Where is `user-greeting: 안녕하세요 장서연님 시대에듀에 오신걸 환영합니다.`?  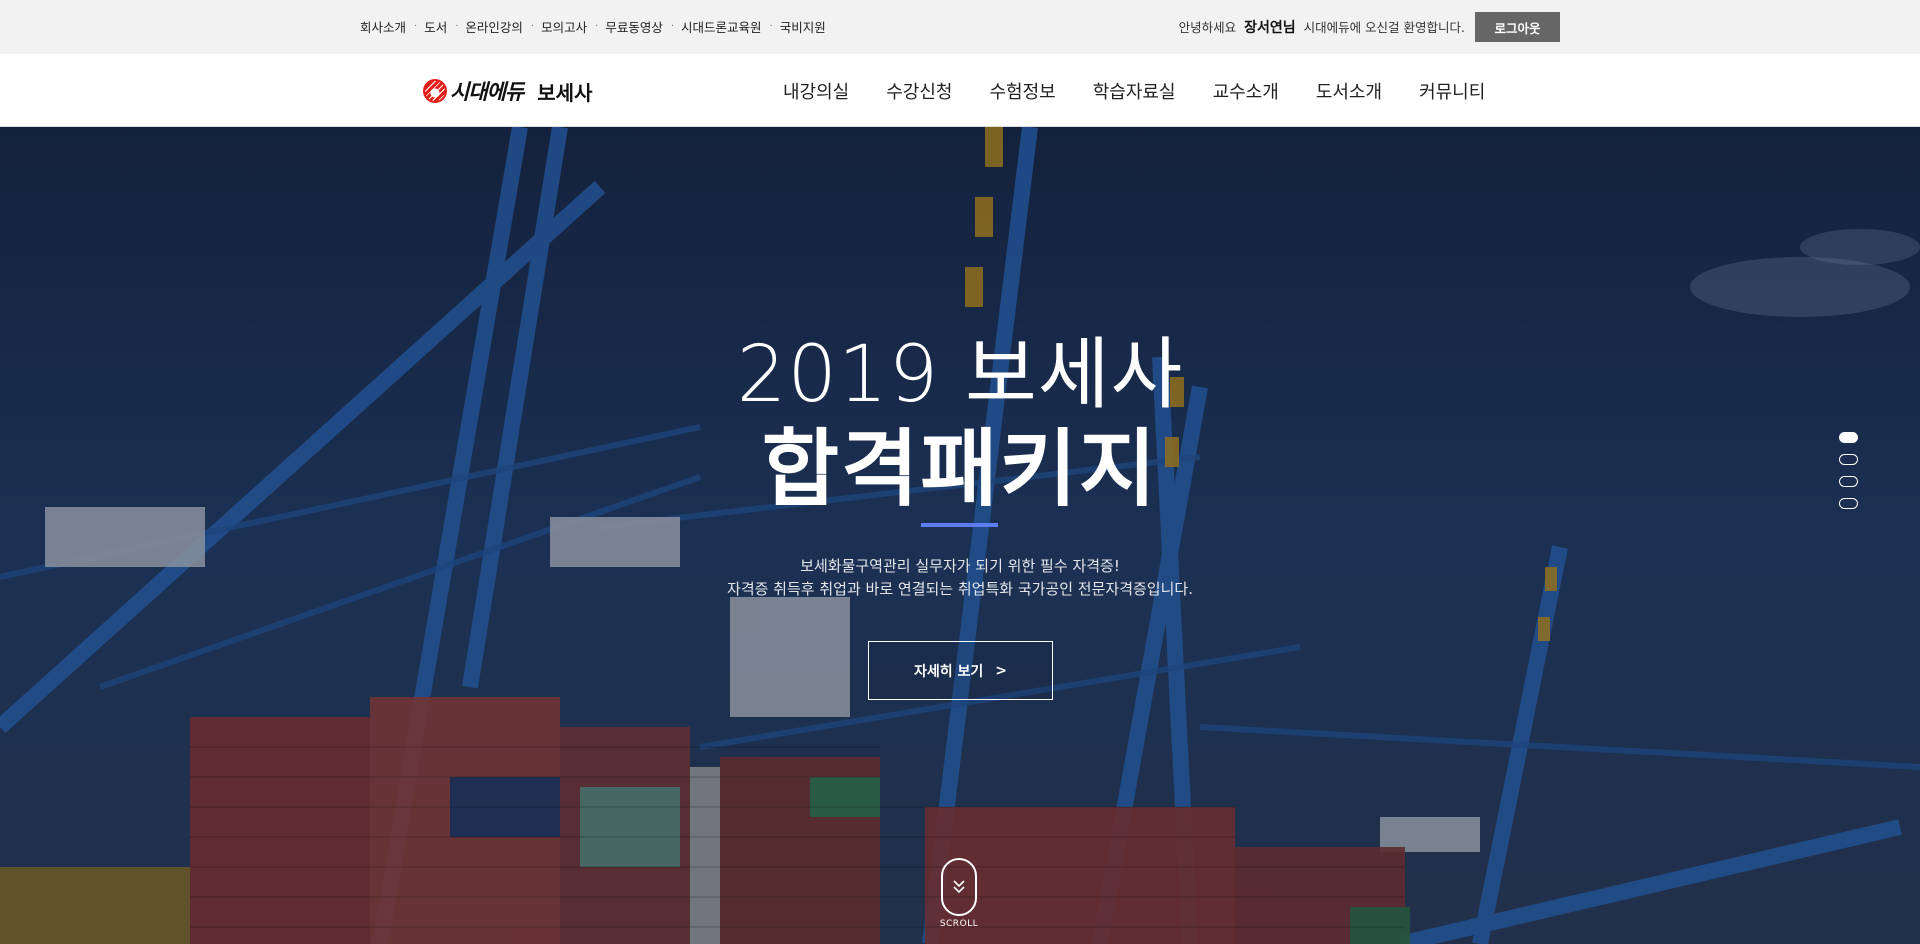 user-greeting: 안녕하세요 장서연님 시대에듀에 오신걸 환영합니다. is located at coordinates (1322, 27).